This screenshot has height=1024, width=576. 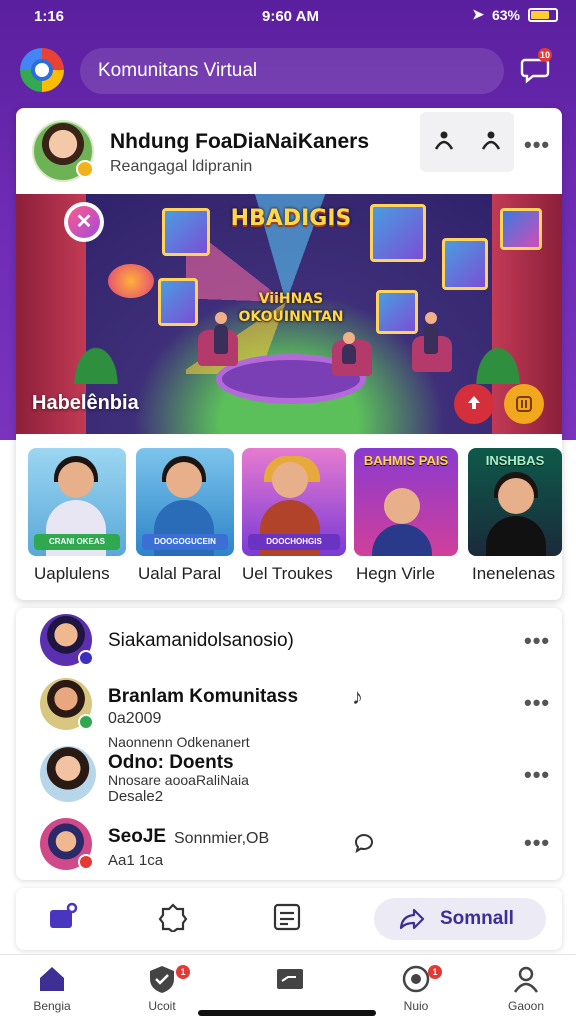 I want to click on nav-notifications-label: Nuio, so click(x=416, y=1006).